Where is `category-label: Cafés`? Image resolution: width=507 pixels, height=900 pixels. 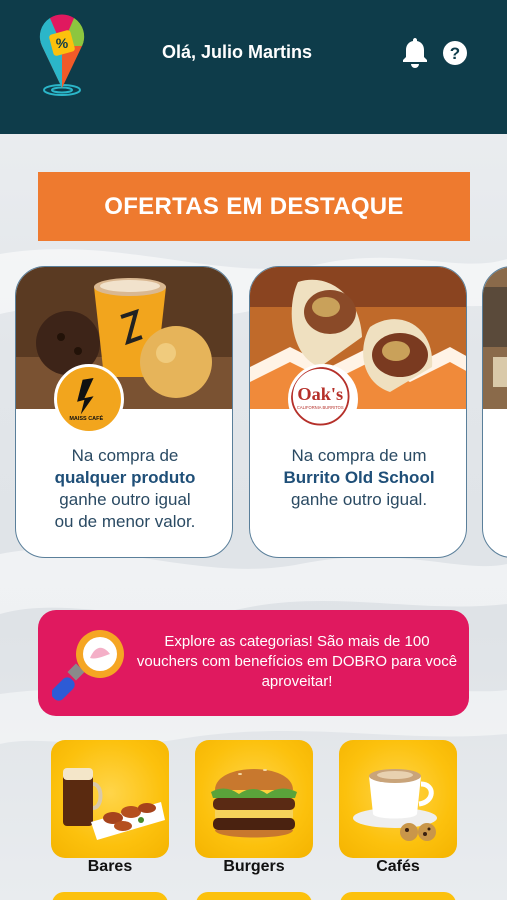 category-label: Cafés is located at coordinates (398, 866).